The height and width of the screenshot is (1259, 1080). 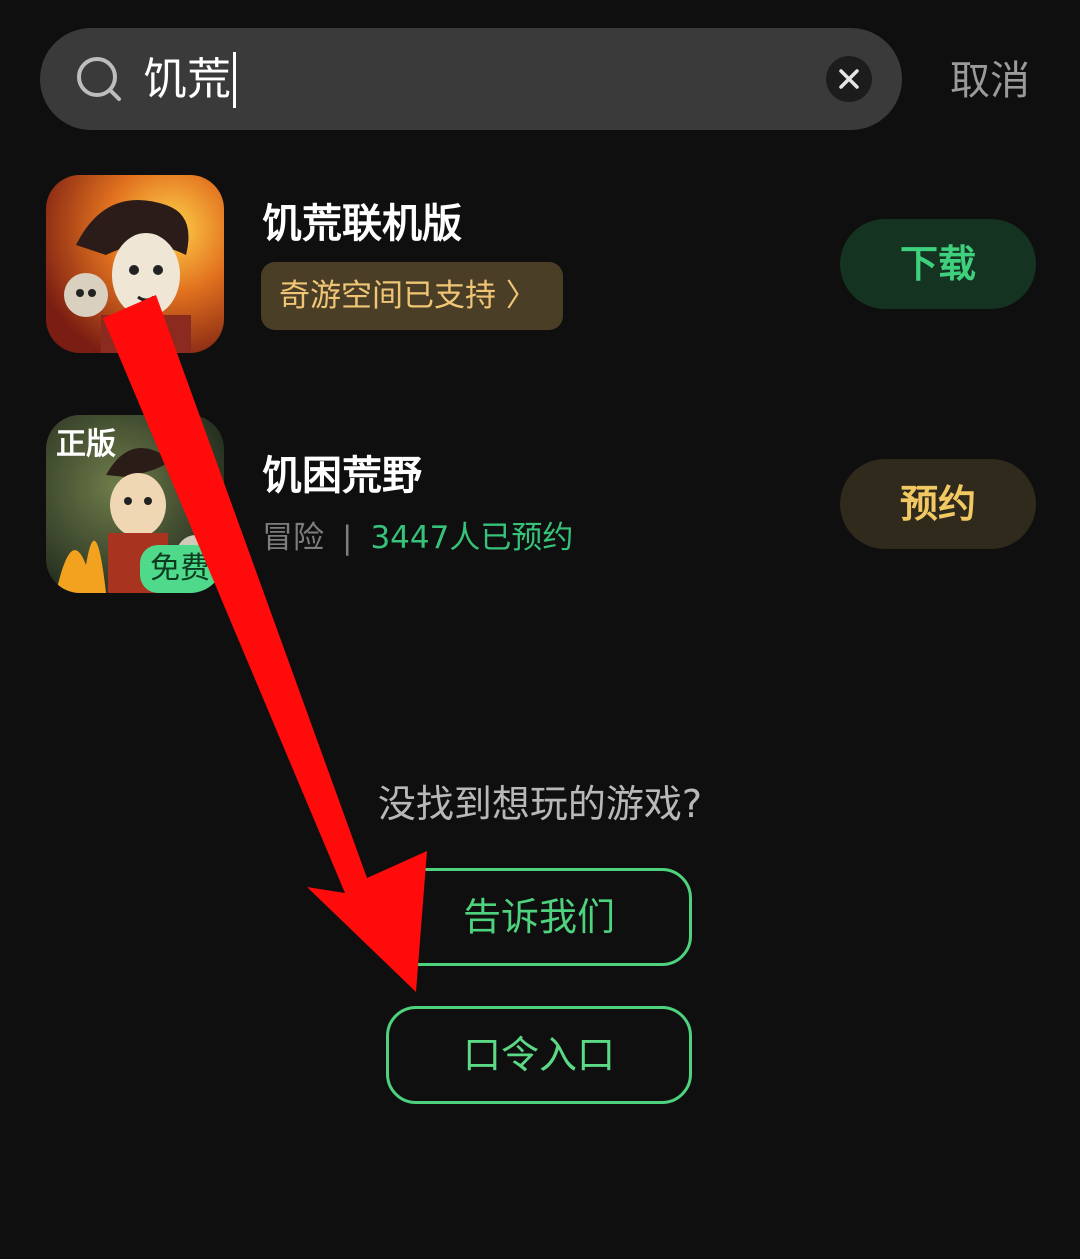 I want to click on download-button: 下载, so click(x=938, y=264).